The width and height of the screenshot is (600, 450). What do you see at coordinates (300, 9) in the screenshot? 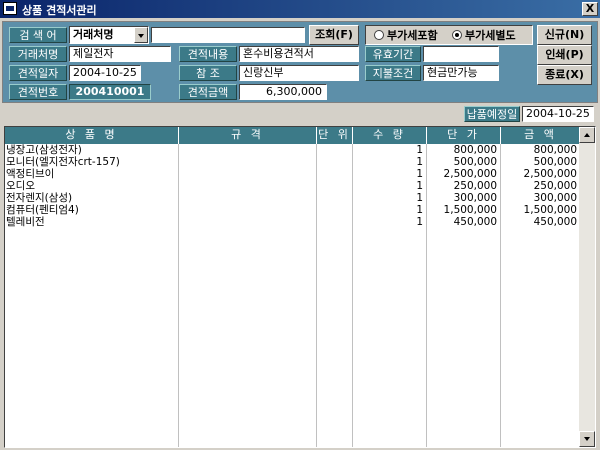
I see `title-bar: 상품 견적서관리 X` at bounding box center [300, 9].